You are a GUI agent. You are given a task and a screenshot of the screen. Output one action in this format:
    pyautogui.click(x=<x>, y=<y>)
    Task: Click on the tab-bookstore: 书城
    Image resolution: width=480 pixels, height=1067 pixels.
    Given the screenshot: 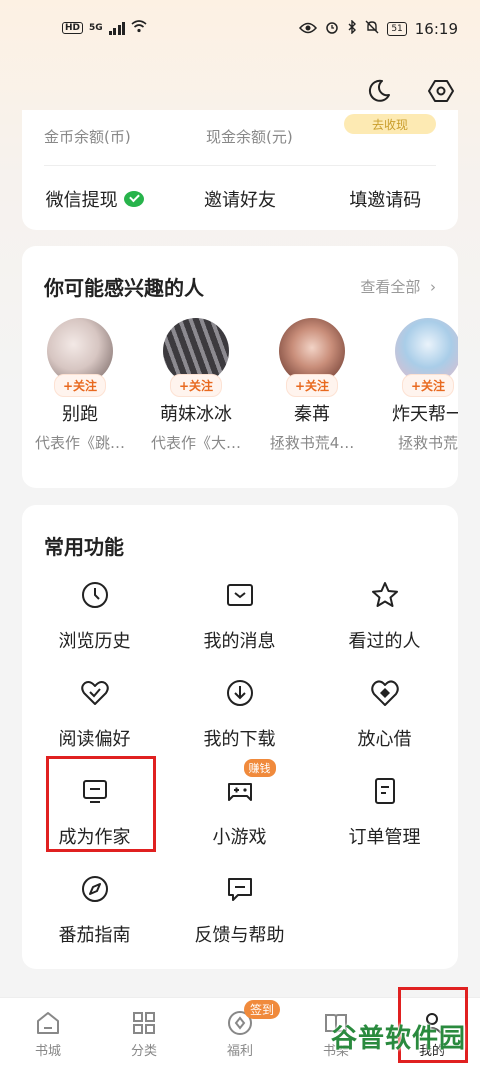 What is the action you would take?
    pyautogui.click(x=48, y=1032)
    